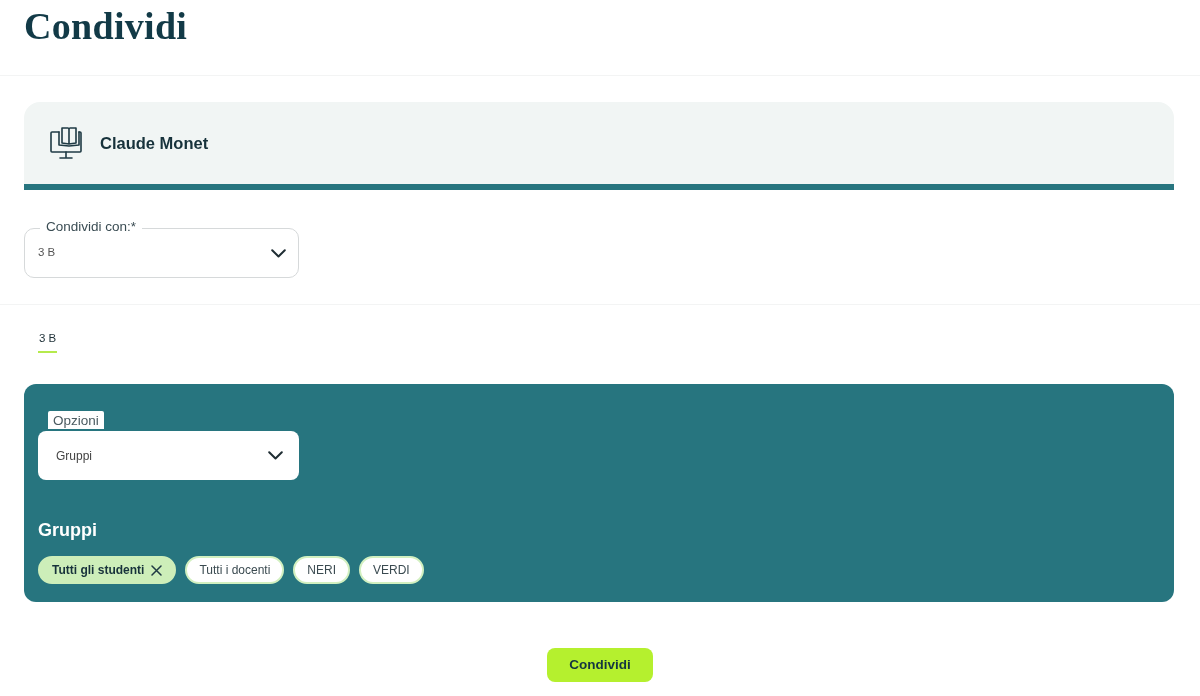 The height and width of the screenshot is (696, 1200). Describe the element at coordinates (107, 570) in the screenshot. I see `group-chip: Tutti gli studenti` at that location.